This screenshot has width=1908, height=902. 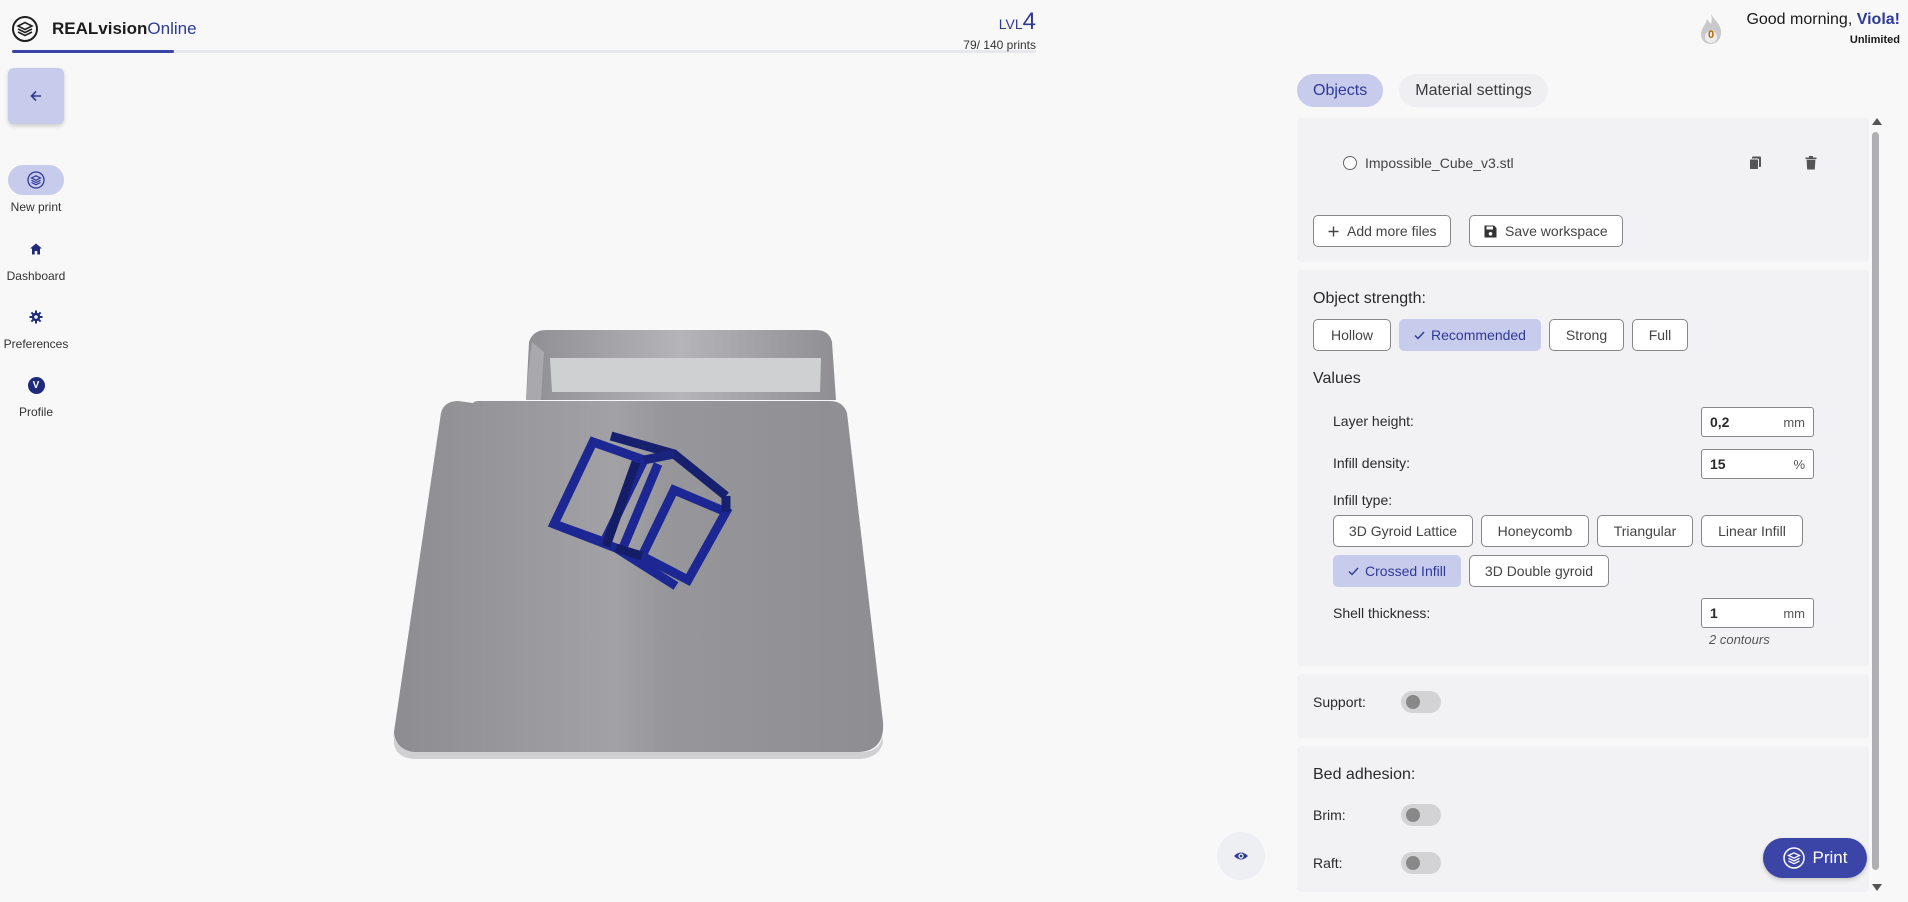 I want to click on scroll-down-arrow, so click(x=1877, y=887).